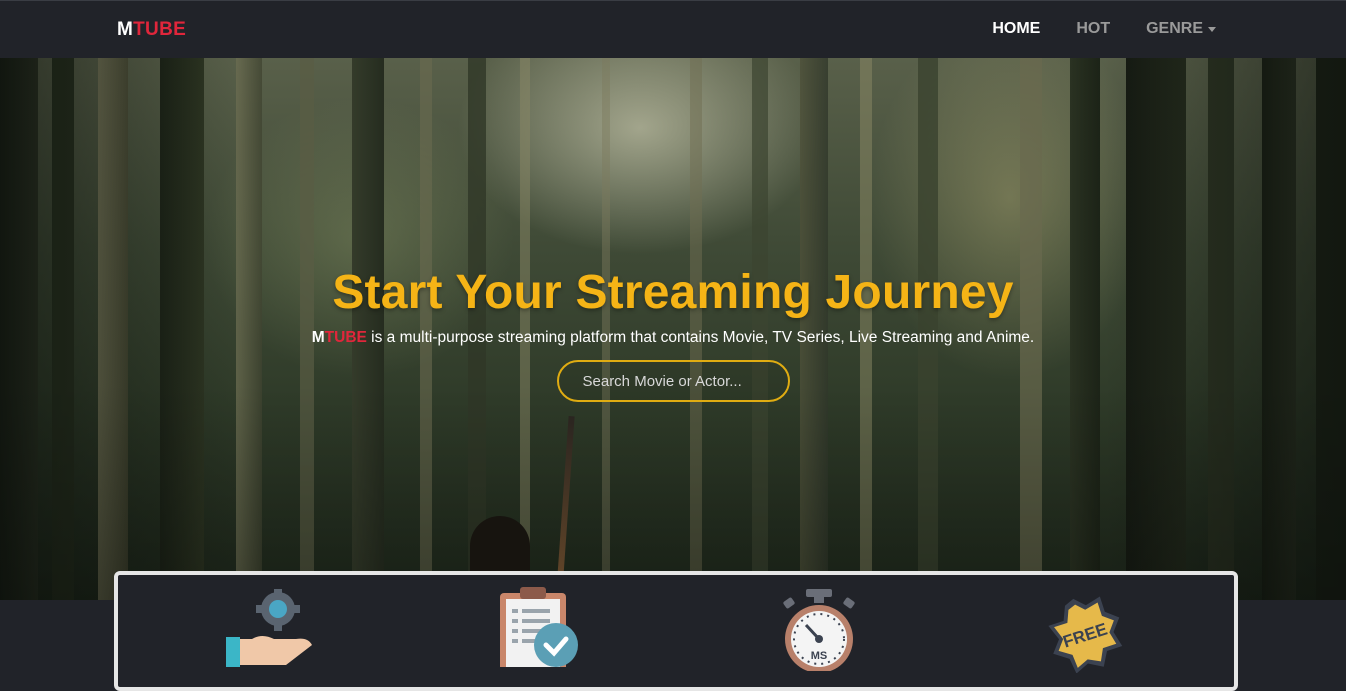 The height and width of the screenshot is (691, 1346). Describe the element at coordinates (673, 29) in the screenshot. I see `top-navbar: MTUBE HOME HOT GENRE` at that location.